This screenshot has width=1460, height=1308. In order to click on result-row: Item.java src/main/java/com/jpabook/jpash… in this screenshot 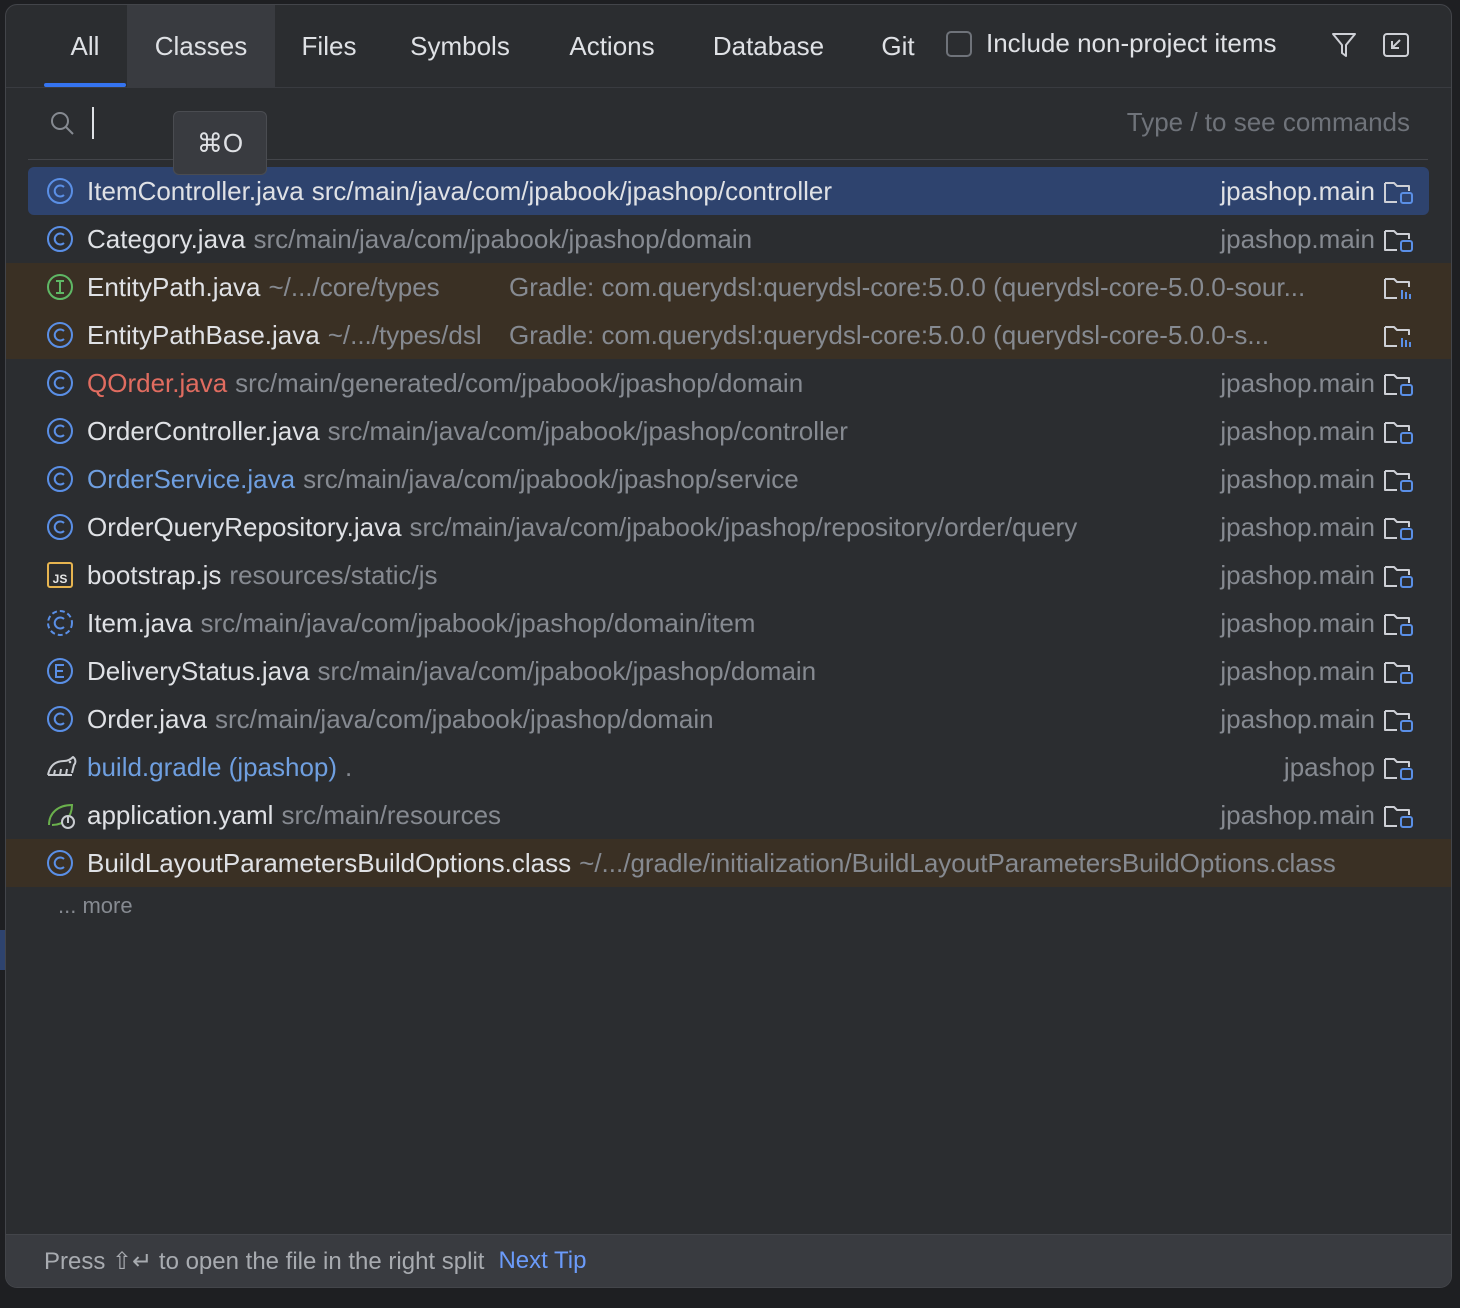, I will do `click(728, 623)`.